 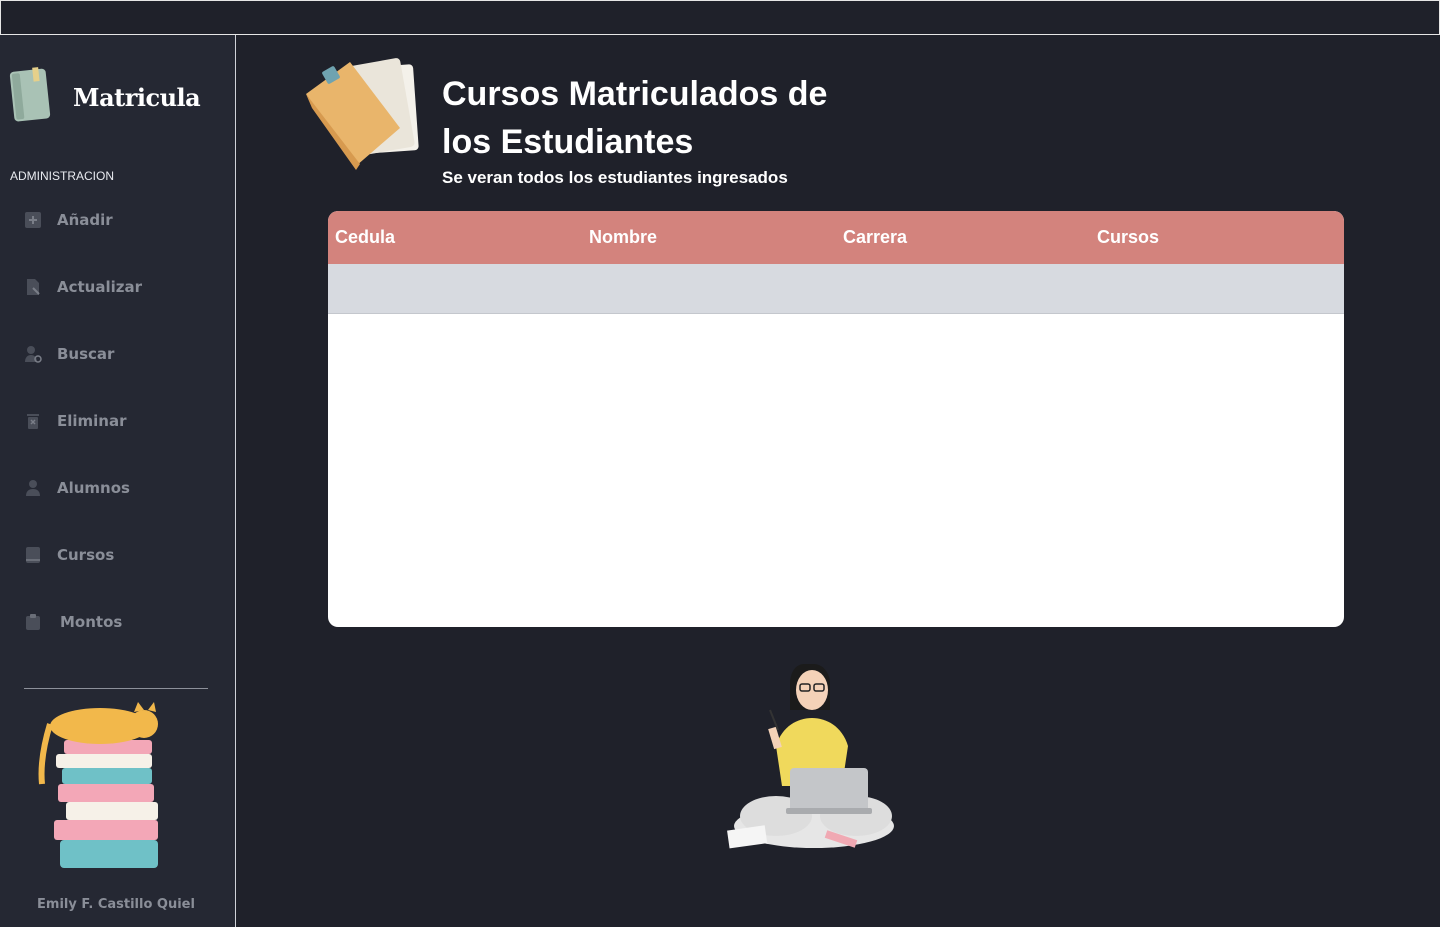 I want to click on sidebar-divider, so click(x=116, y=688).